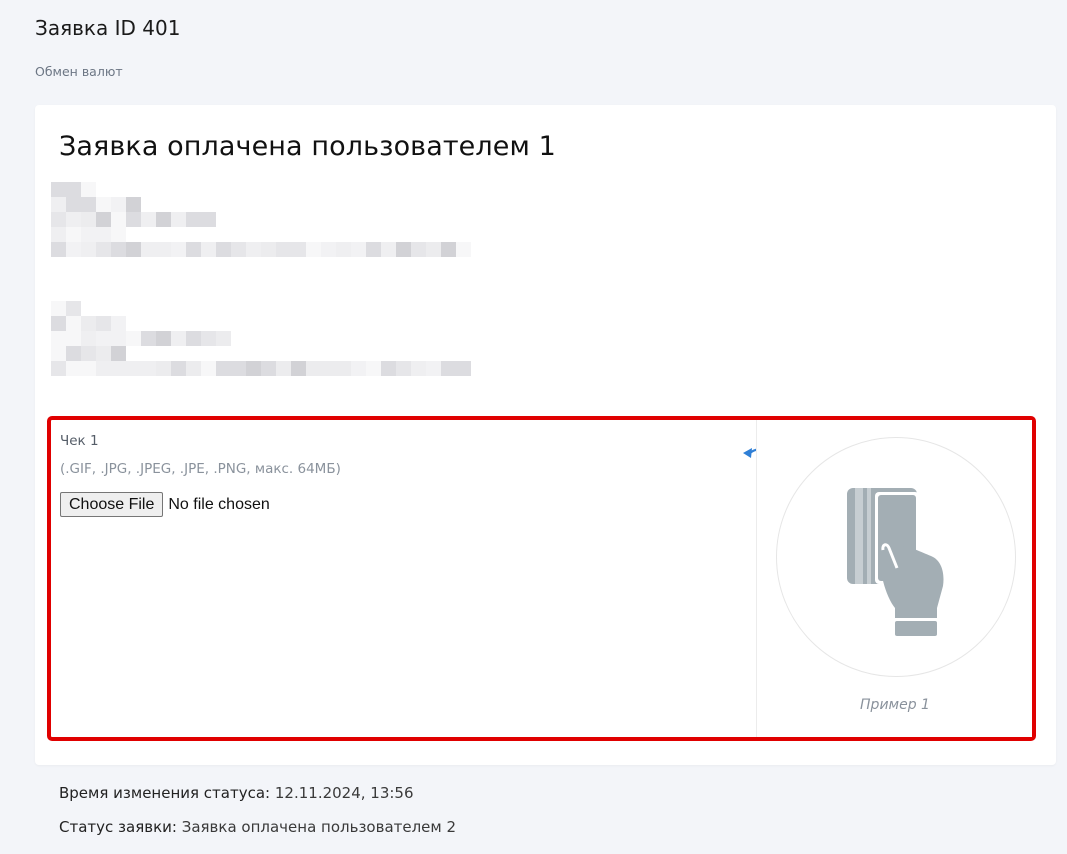  I want to click on page-subtitle: Обмен валют, so click(79, 71).